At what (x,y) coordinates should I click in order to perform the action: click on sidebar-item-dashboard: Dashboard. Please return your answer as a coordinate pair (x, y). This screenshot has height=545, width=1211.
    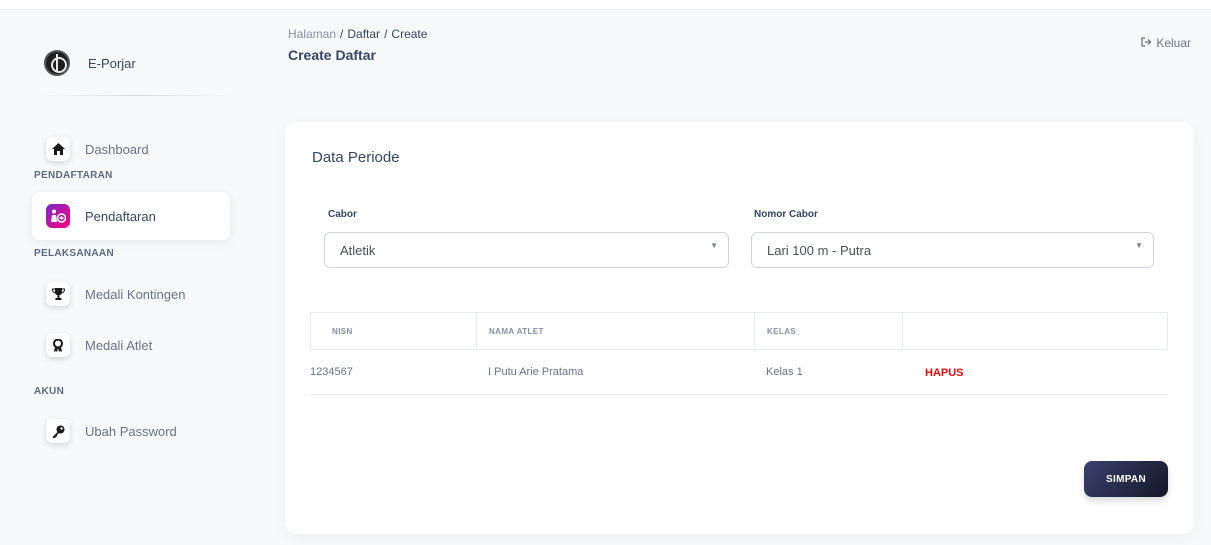
    Looking at the image, I should click on (131, 149).